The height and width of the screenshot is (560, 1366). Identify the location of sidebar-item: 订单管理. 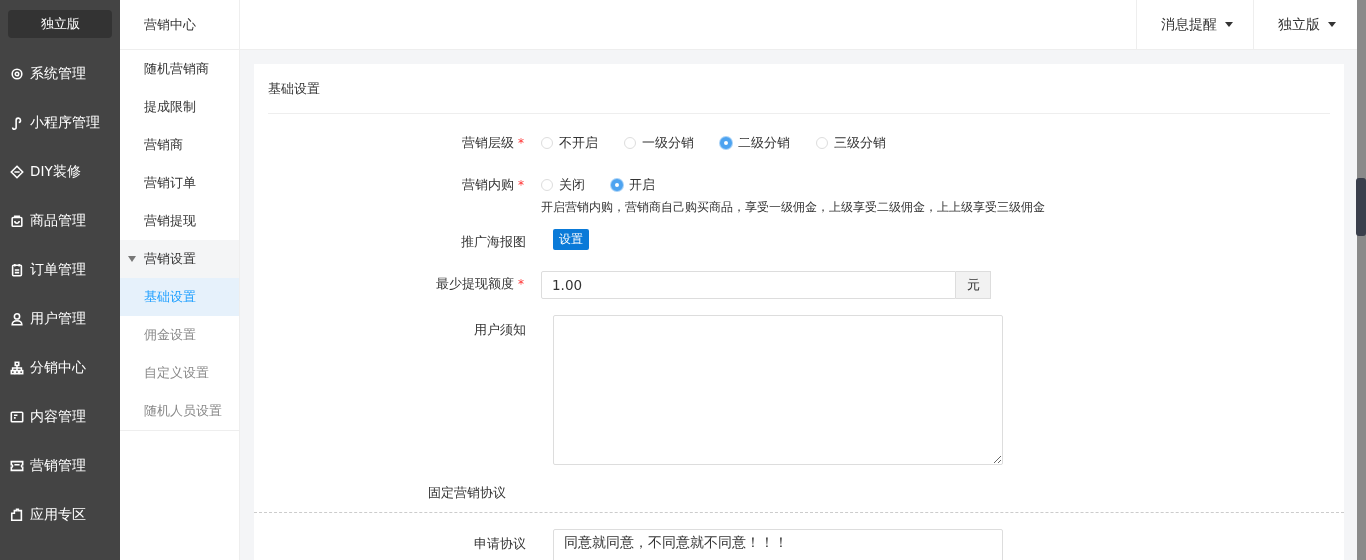
(60, 269).